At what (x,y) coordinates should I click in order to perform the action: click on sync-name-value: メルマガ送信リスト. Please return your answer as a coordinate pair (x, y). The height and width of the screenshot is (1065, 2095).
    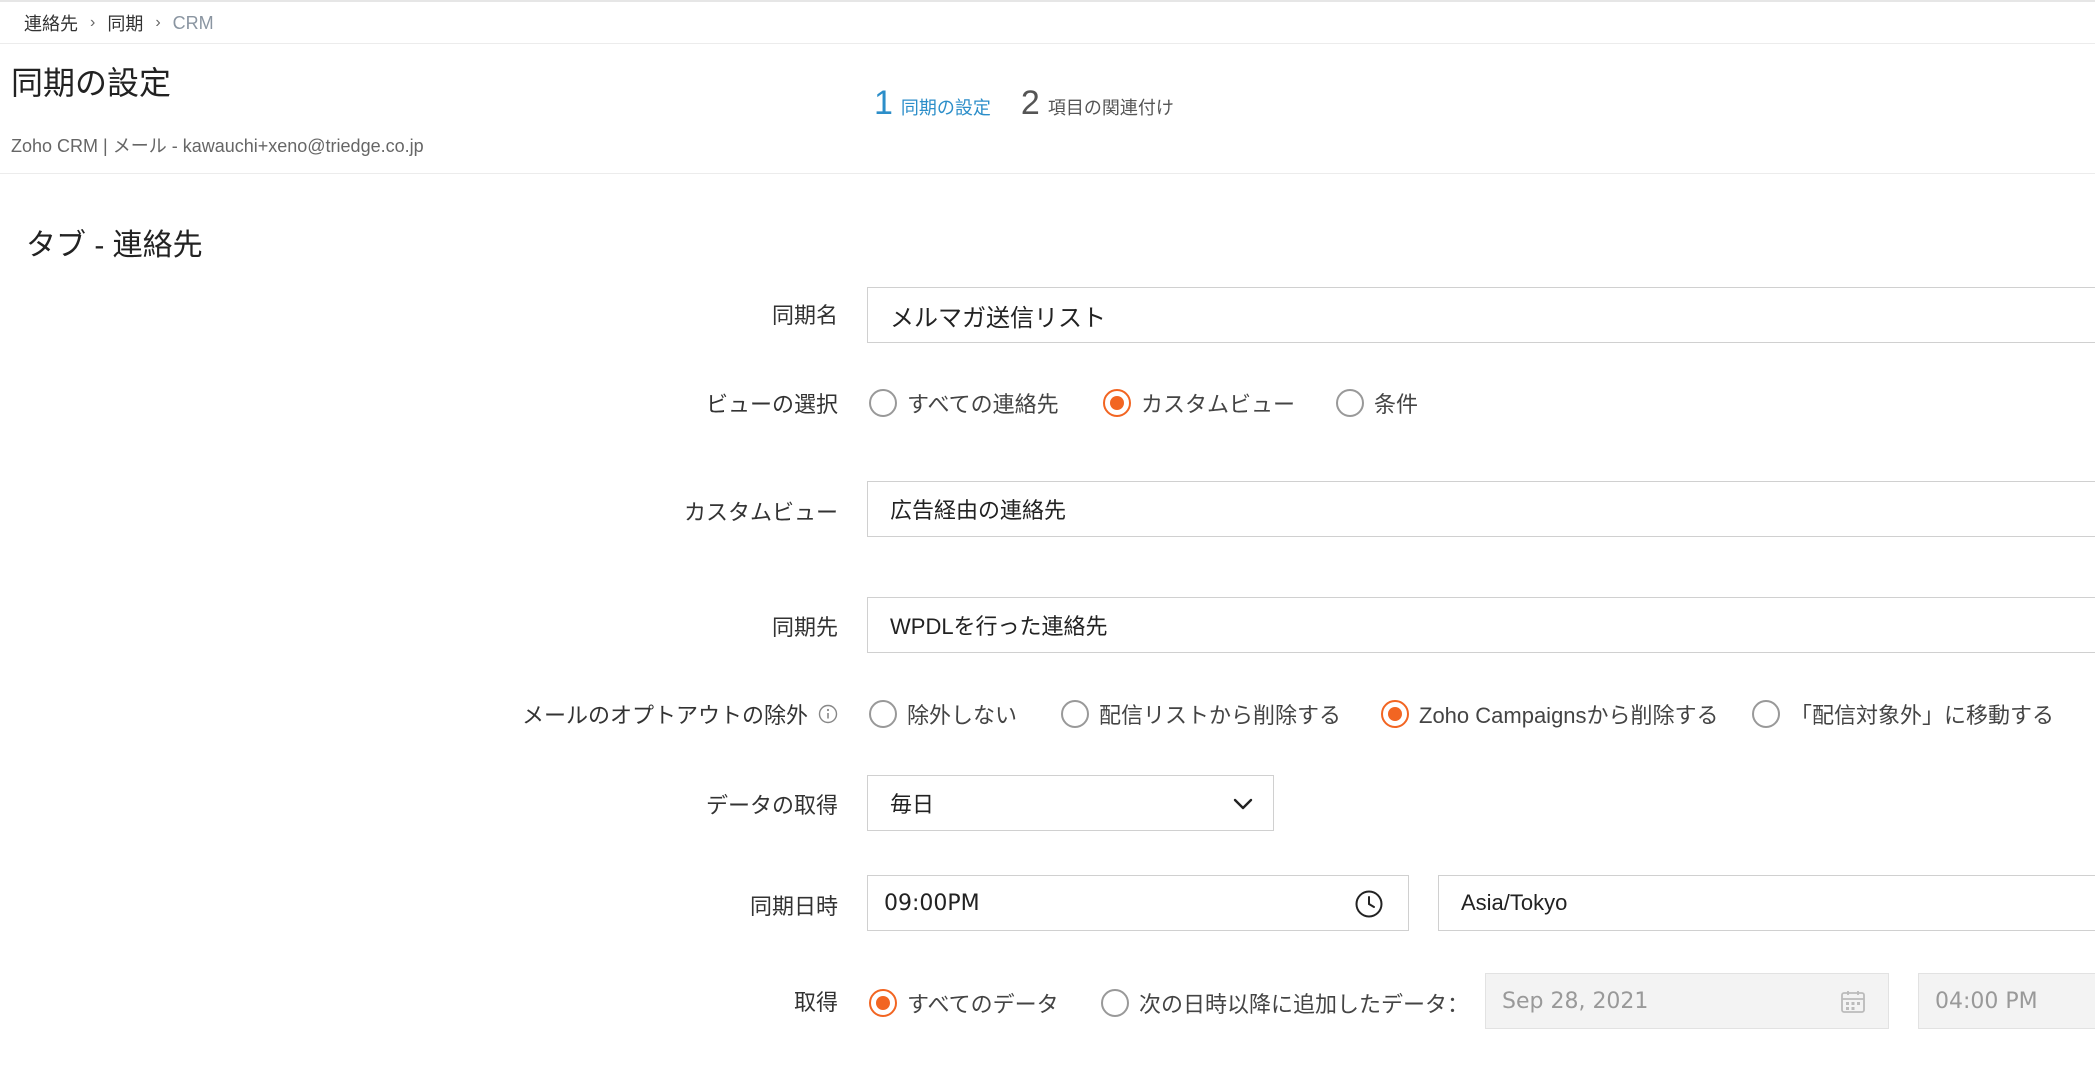
    Looking at the image, I should click on (998, 318).